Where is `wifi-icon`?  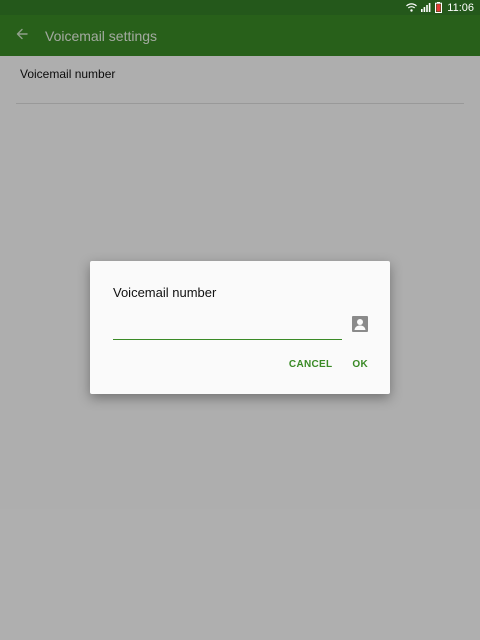 wifi-icon is located at coordinates (412, 7).